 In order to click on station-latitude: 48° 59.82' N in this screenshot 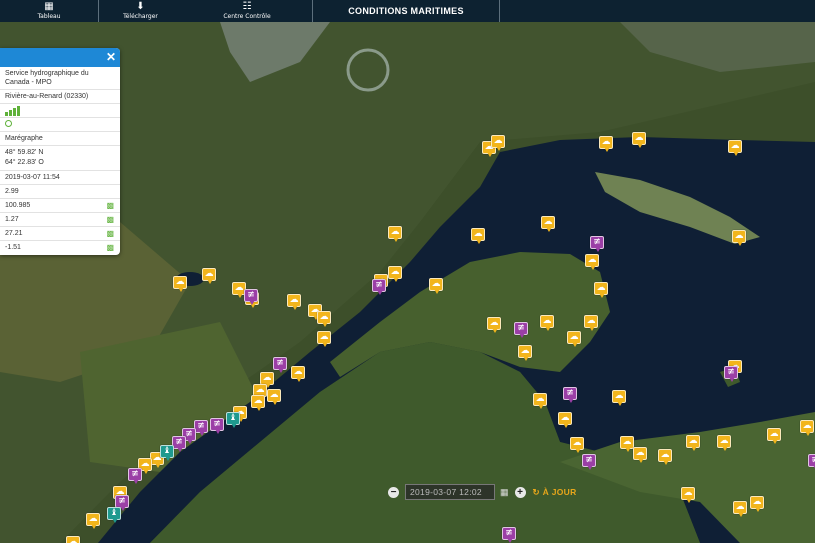, I will do `click(24, 152)`.